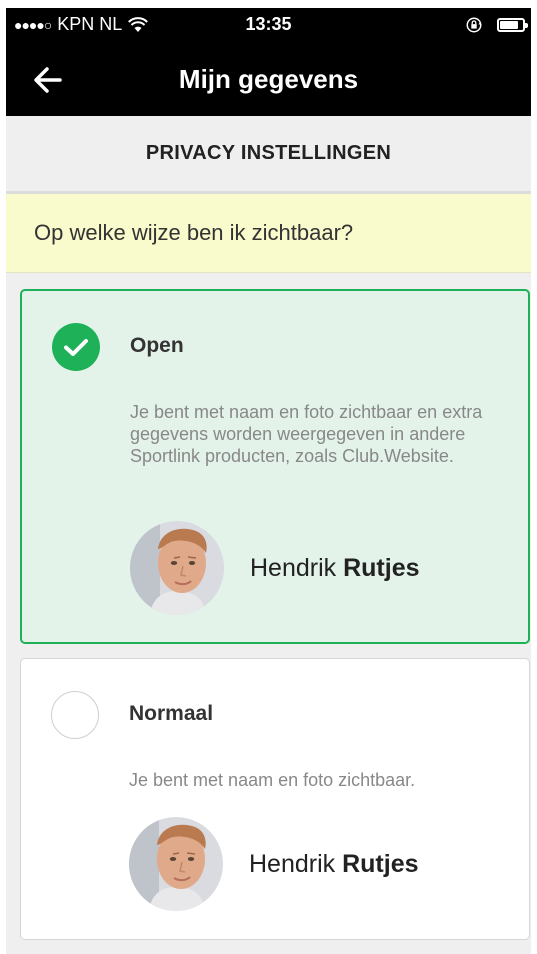  I want to click on battery-icon, so click(512, 25).